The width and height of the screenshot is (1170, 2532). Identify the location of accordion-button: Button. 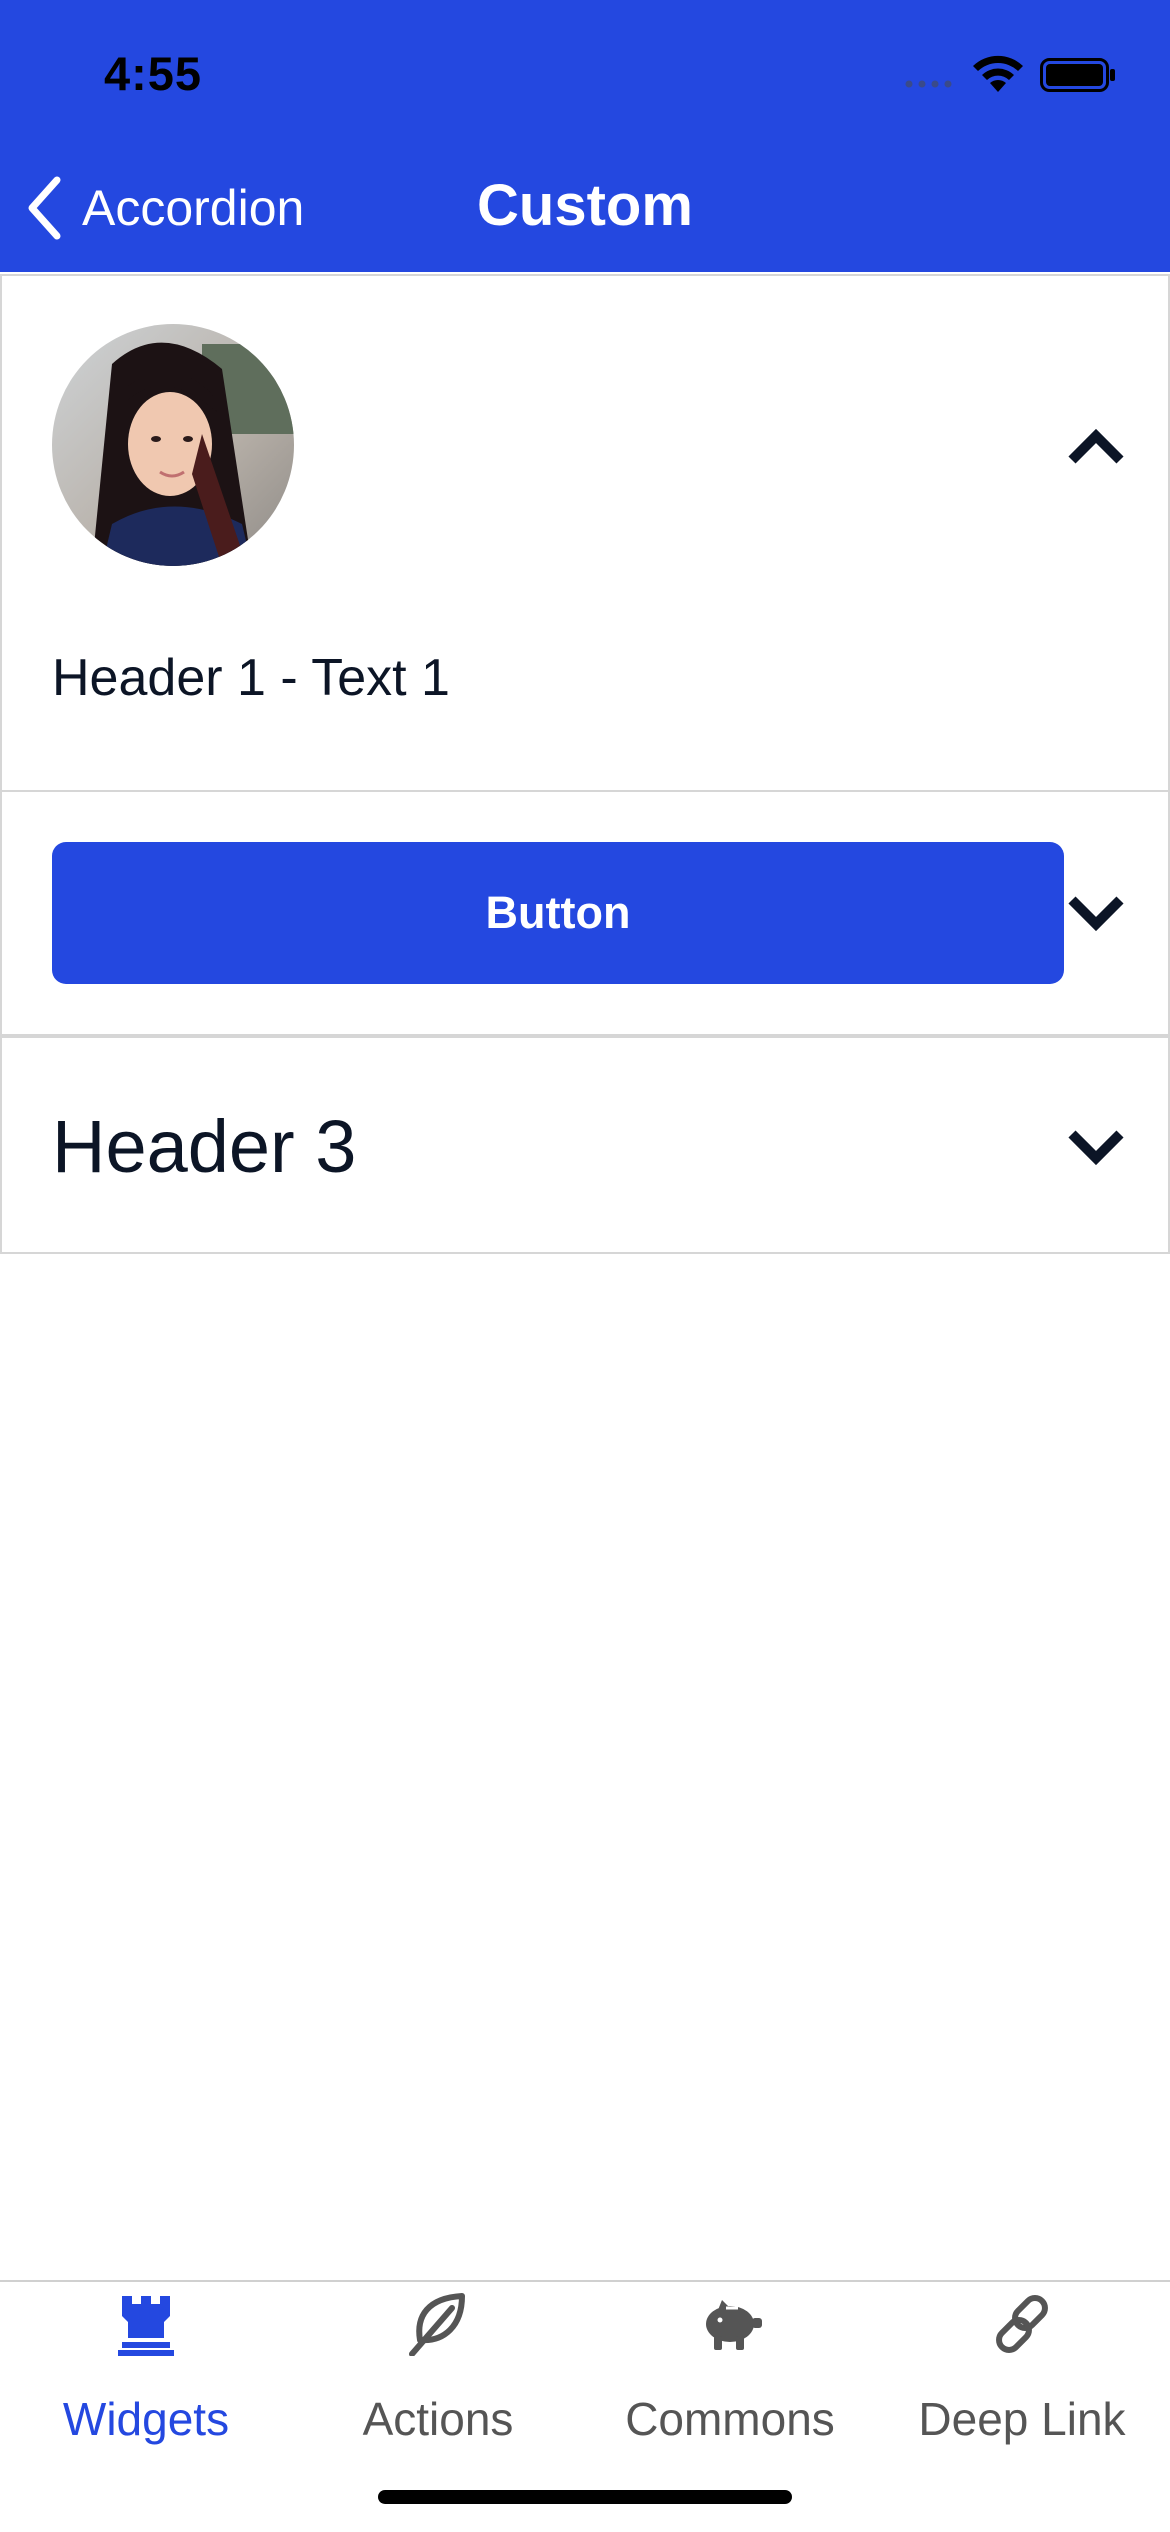
(558, 913).